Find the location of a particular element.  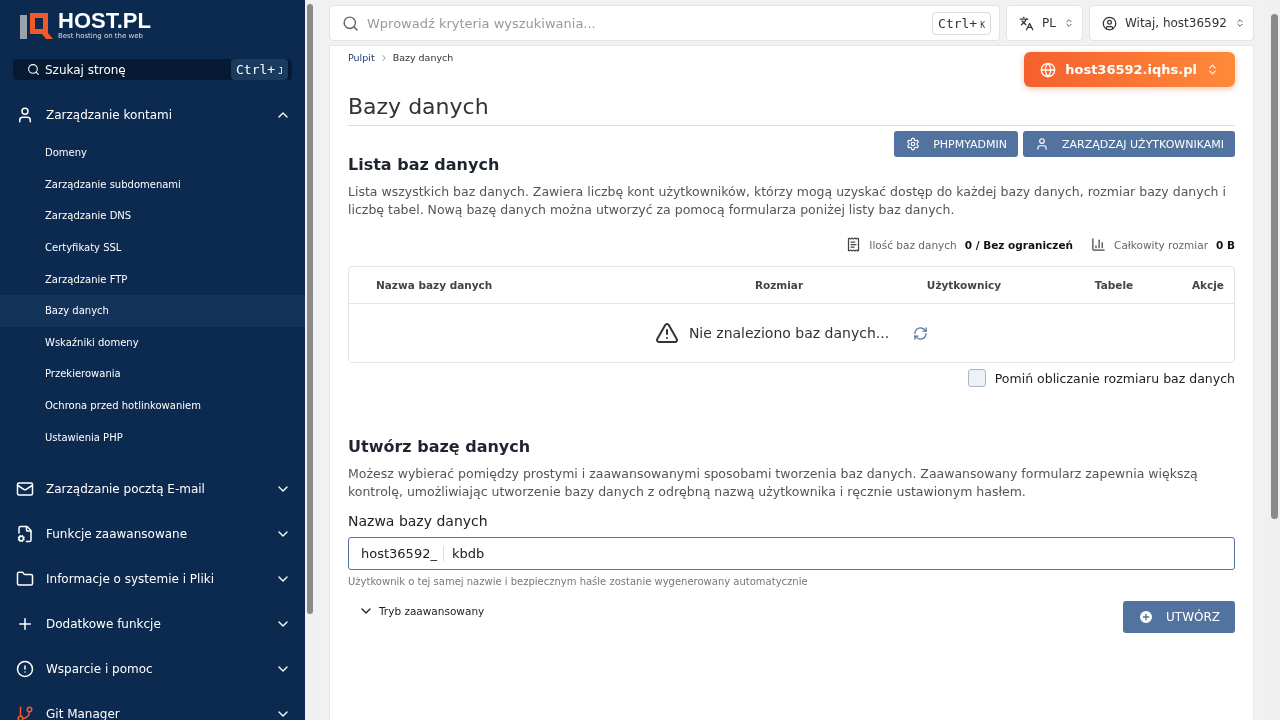

language-select: PL is located at coordinates (1044, 23).